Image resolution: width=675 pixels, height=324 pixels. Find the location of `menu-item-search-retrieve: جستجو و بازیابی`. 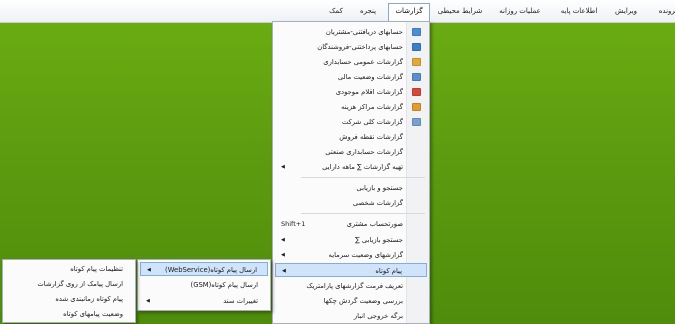

menu-item-search-retrieve: جستجو و بازیابی is located at coordinates (351, 188).